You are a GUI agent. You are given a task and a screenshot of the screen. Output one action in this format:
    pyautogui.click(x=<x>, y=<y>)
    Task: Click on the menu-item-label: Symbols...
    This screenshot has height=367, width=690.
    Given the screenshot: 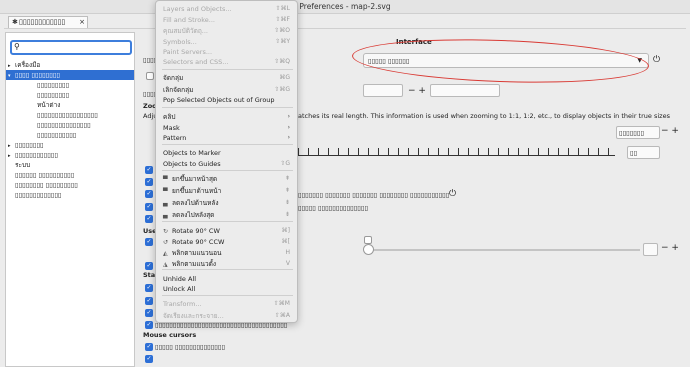 What is the action you would take?
    pyautogui.click(x=180, y=42)
    